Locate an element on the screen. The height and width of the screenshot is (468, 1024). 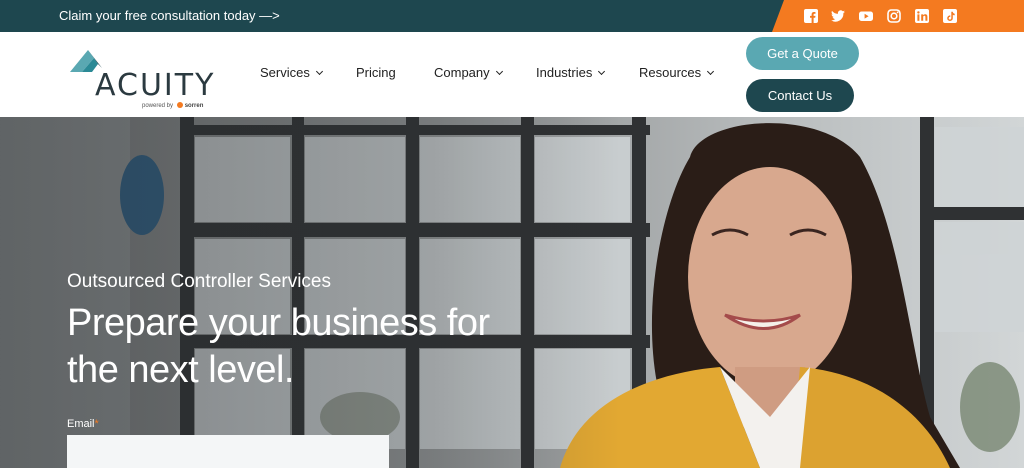
contact-us-button: Contact Us is located at coordinates (800, 95).